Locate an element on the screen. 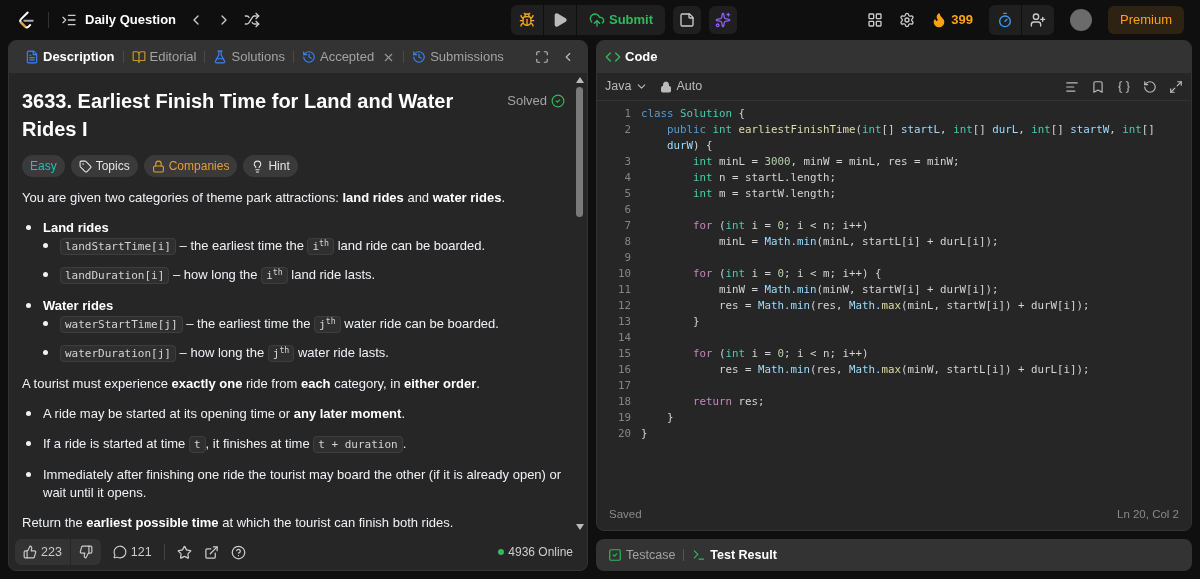 The height and width of the screenshot is (579, 1200). favorite-button is located at coordinates (184, 552).